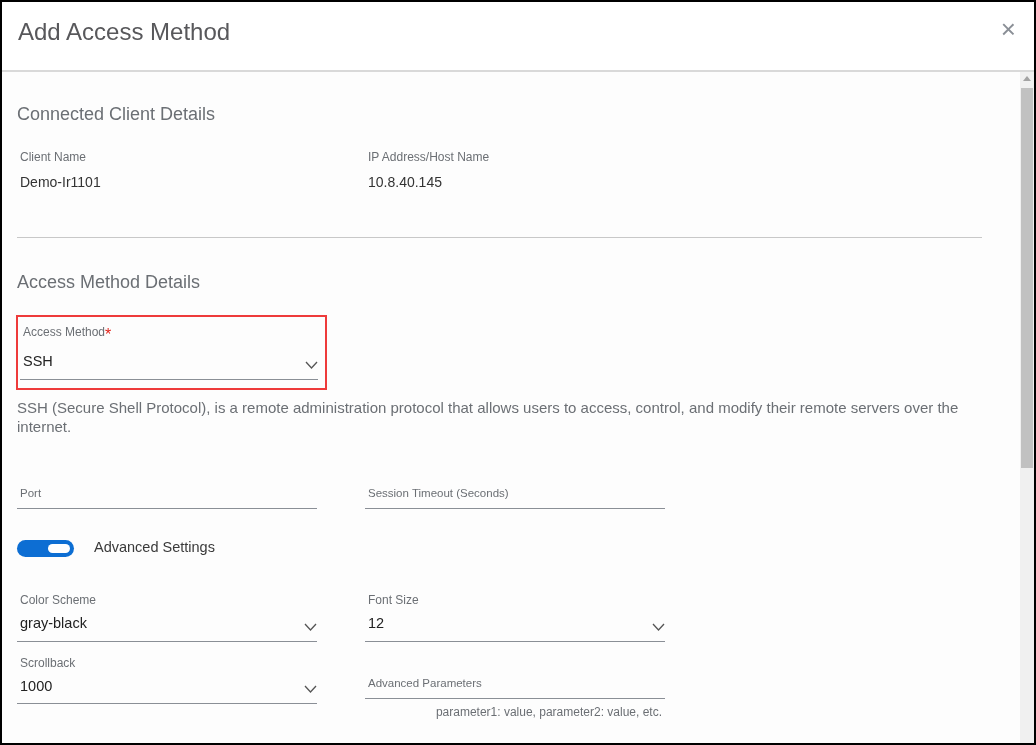 This screenshot has height=745, width=1036. What do you see at coordinates (405, 182) in the screenshot?
I see `field-value: 10.8.40.145` at bounding box center [405, 182].